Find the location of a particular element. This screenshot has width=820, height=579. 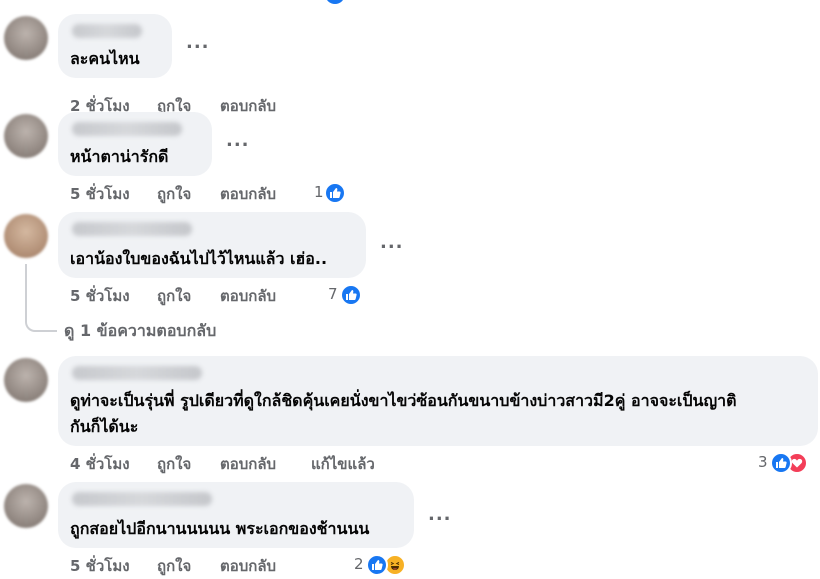

comment-text: ถูกสอยไปอีกนานนนนน พระเอกของช้านนน is located at coordinates (220, 528).